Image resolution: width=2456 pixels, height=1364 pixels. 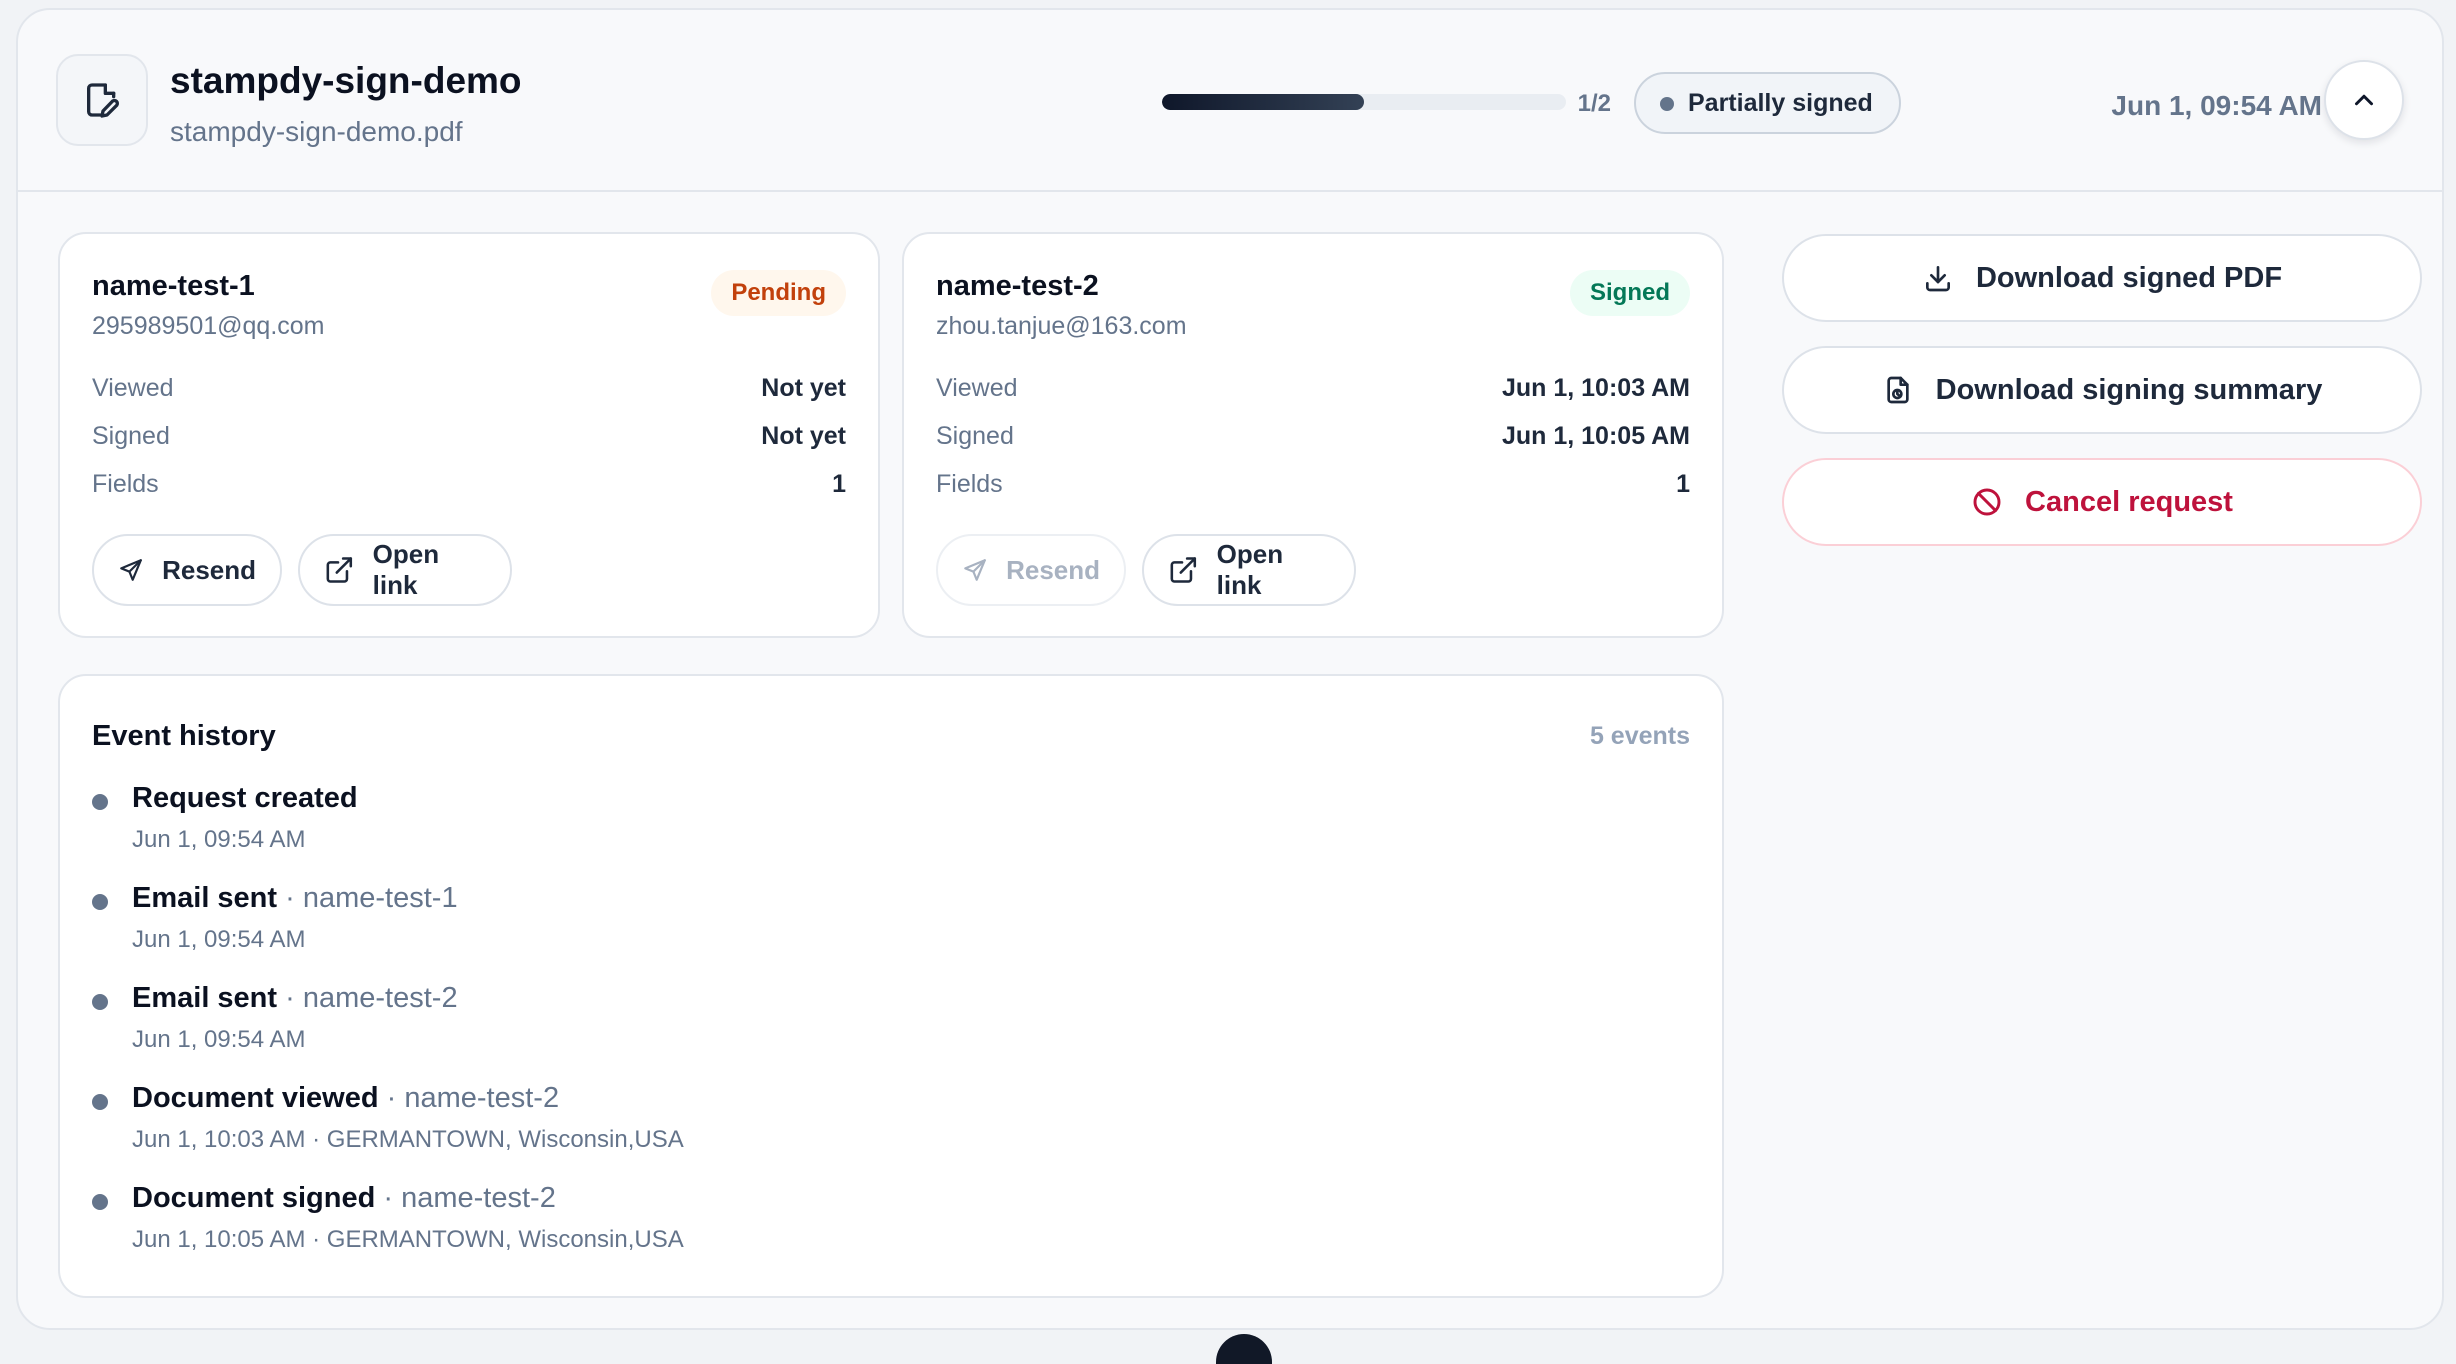 I want to click on ban-icon, so click(x=1987, y=502).